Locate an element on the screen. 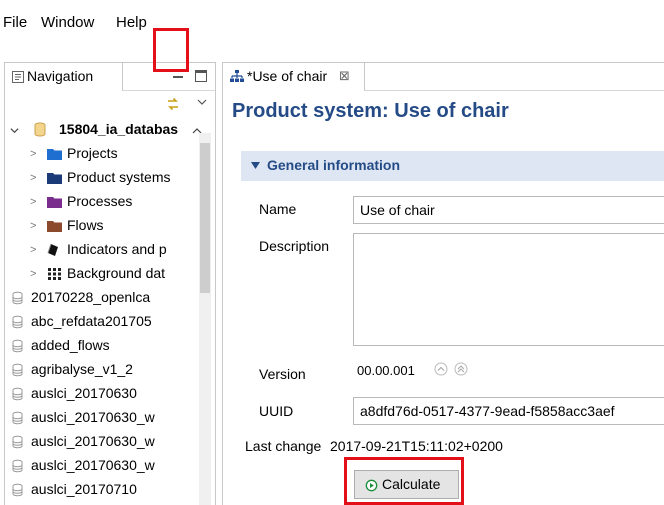 This screenshot has height=505, width=664. name-field-value: Use of chair is located at coordinates (397, 210).